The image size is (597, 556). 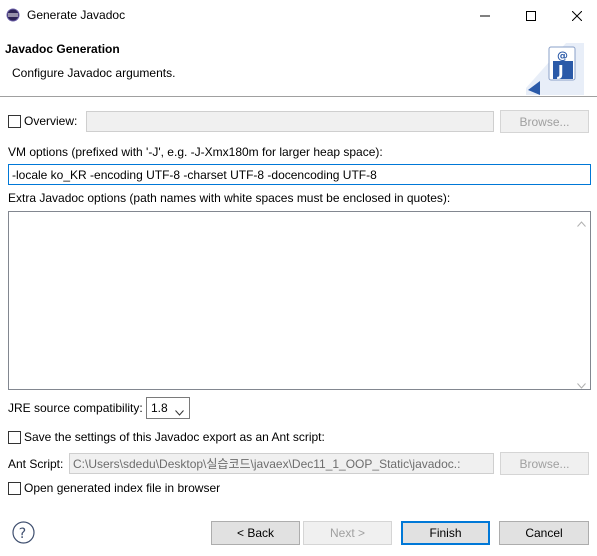 I want to click on close-button, so click(x=575, y=15).